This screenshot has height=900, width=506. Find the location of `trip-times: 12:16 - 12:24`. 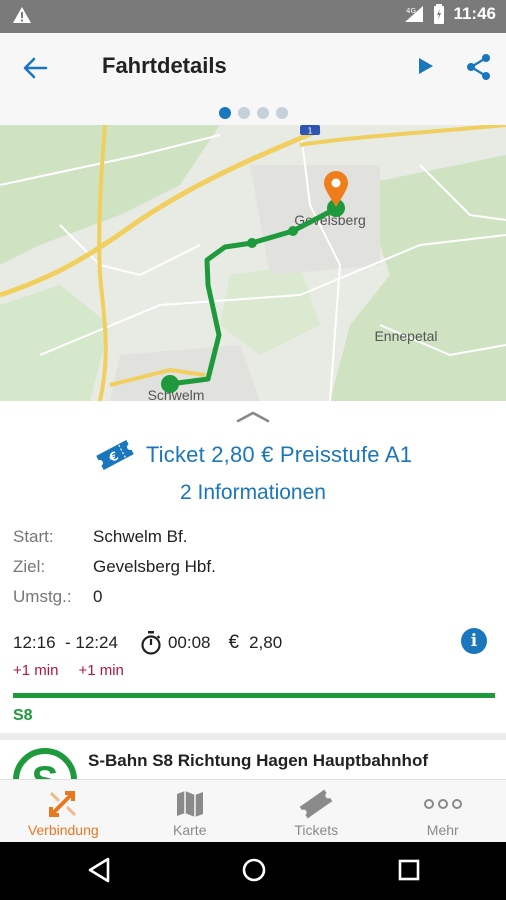

trip-times: 12:16 - 12:24 is located at coordinates (65, 642).